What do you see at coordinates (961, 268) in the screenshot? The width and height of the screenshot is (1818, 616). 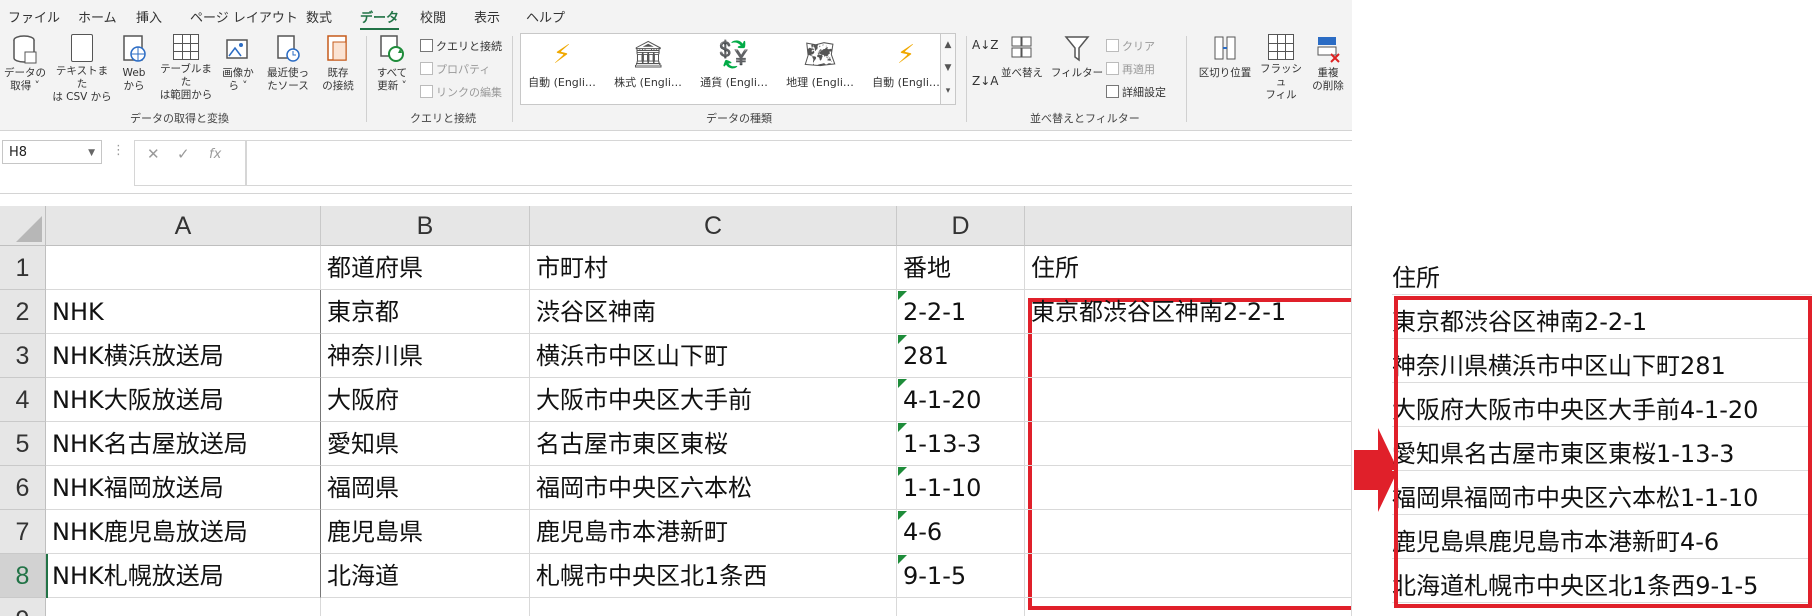 I see `cell-d1: 番地` at bounding box center [961, 268].